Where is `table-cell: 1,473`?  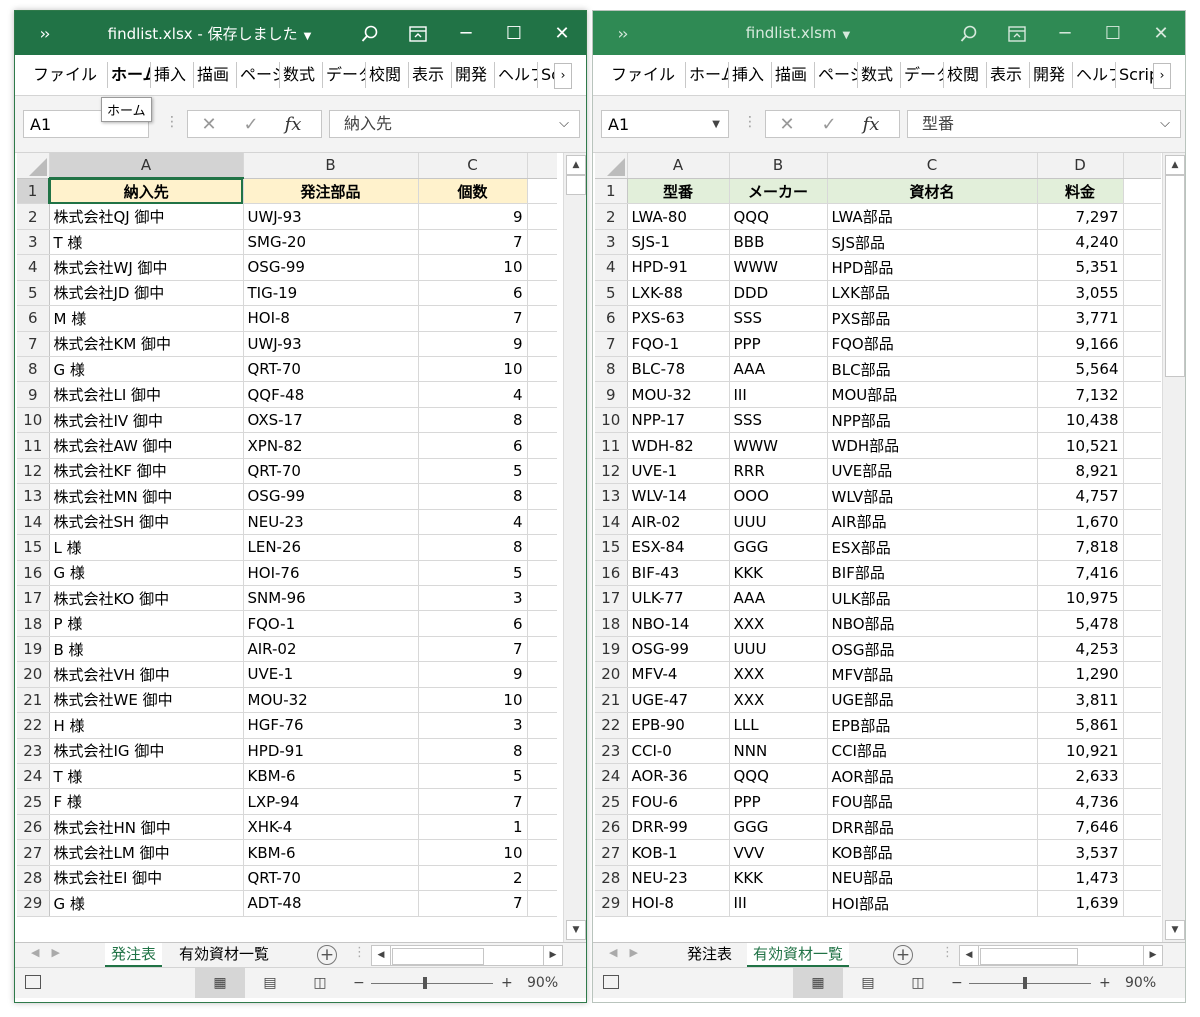
table-cell: 1,473 is located at coordinates (1080, 878).